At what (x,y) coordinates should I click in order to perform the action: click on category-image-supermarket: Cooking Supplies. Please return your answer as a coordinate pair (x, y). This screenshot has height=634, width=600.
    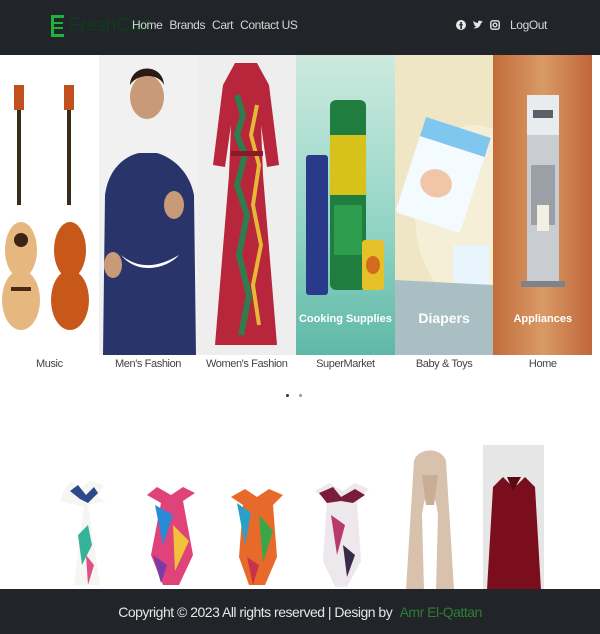
    Looking at the image, I should click on (345, 205).